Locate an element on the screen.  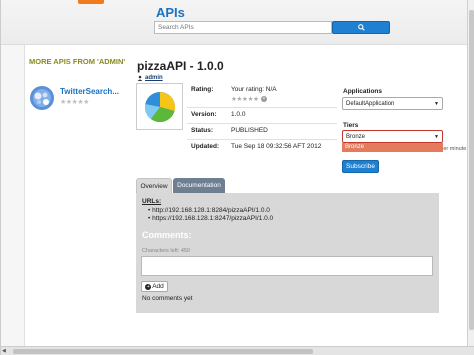
search-button is located at coordinates (361, 27).